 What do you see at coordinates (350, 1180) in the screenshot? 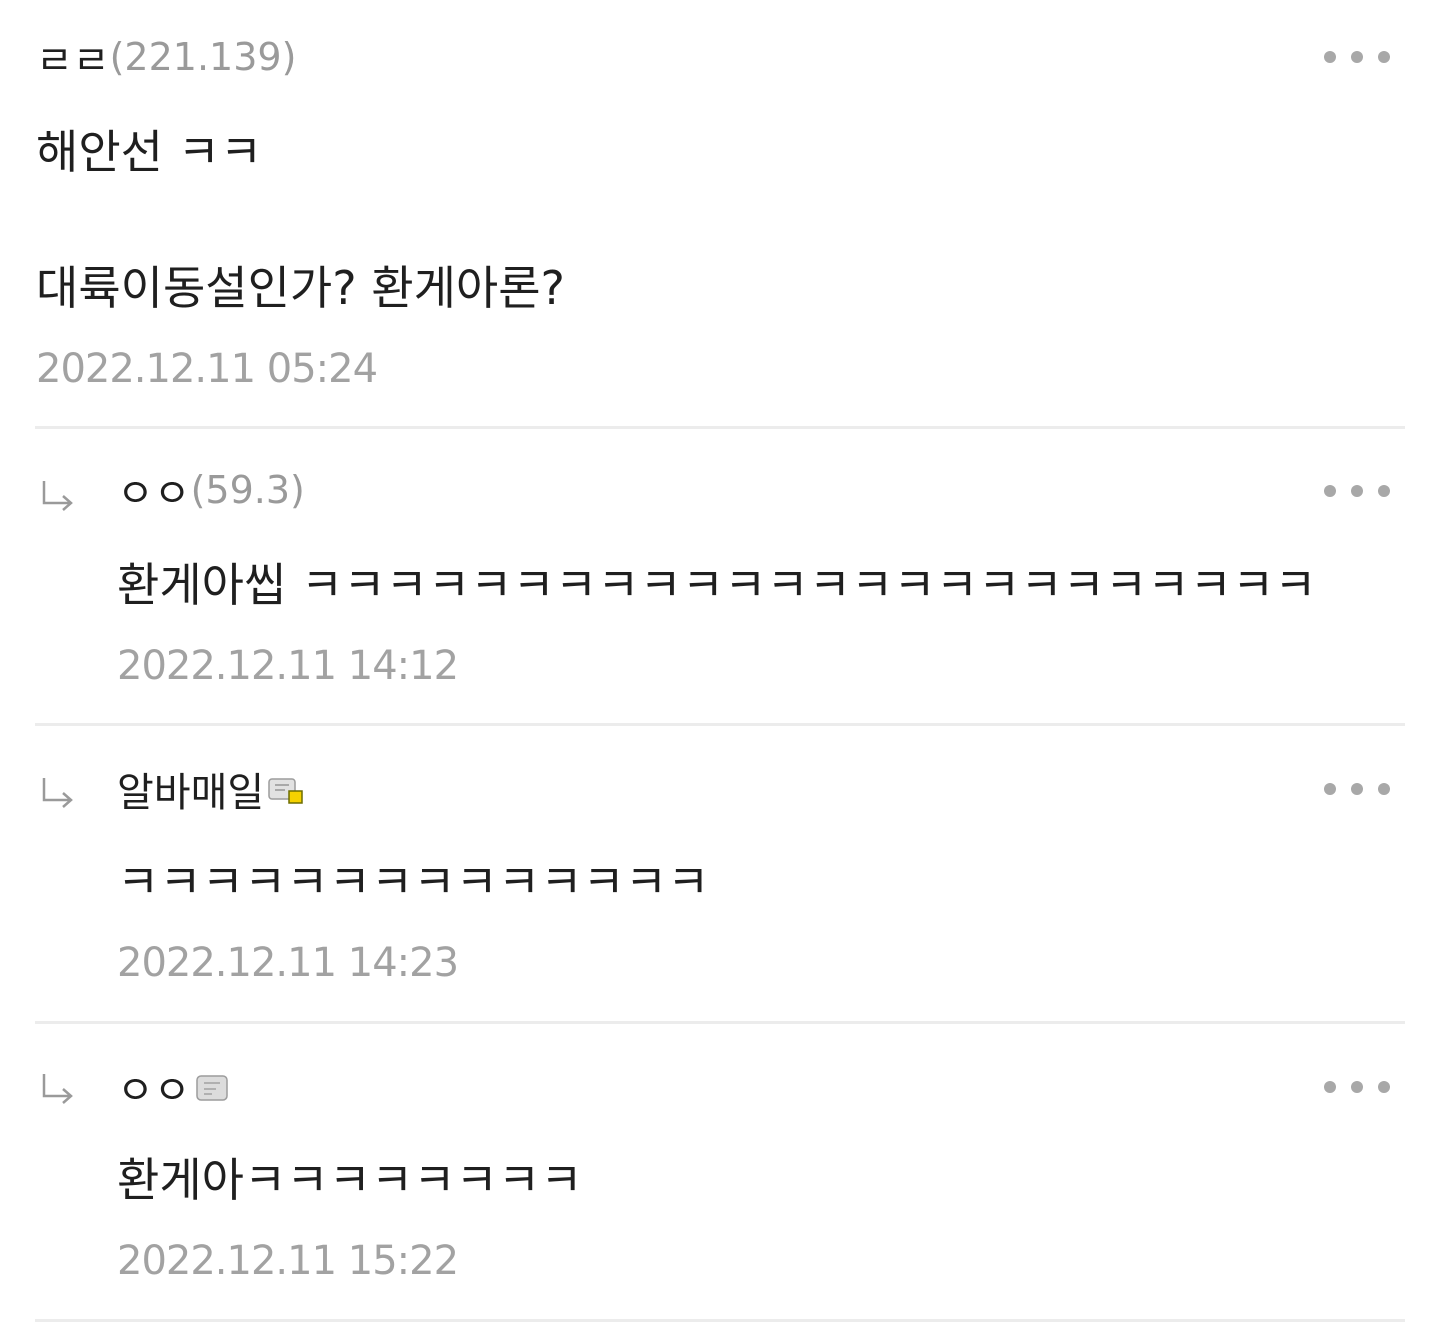
I see `comment-text: 환게아ㅋㅋㅋㅋㅋㅋㅋㅋ` at bounding box center [350, 1180].